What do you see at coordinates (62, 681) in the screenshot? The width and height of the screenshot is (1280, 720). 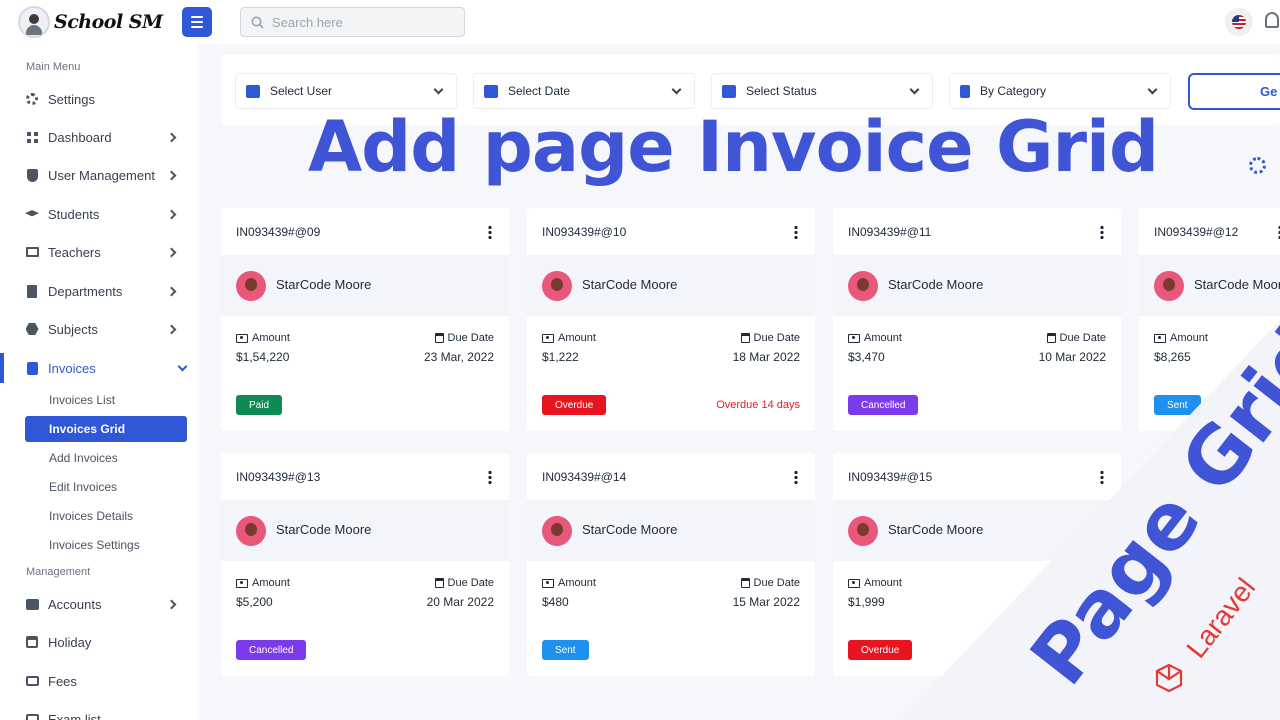 I see `sidebar-item-label: Fees` at bounding box center [62, 681].